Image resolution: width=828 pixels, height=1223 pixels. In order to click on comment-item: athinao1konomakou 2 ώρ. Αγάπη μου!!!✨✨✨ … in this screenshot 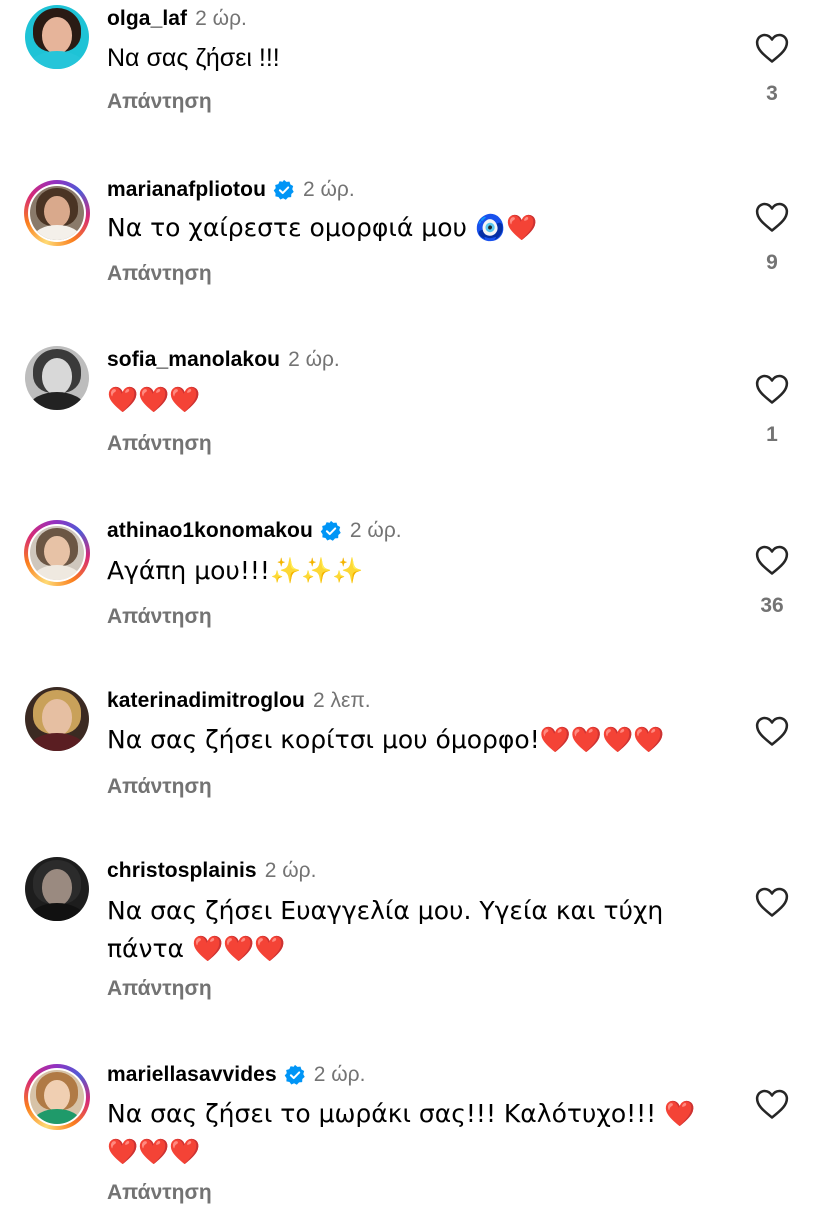, I will do `click(414, 596)`.